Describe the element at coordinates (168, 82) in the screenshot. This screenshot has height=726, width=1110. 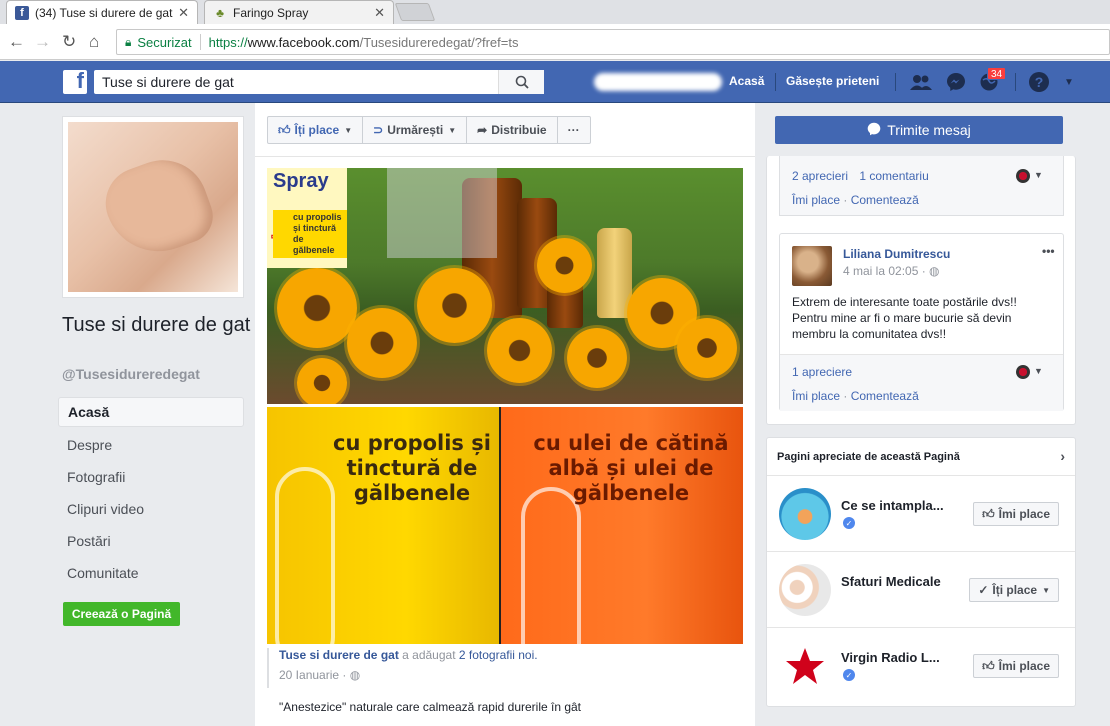
I see `search-value: Tuse si durere de gat` at that location.